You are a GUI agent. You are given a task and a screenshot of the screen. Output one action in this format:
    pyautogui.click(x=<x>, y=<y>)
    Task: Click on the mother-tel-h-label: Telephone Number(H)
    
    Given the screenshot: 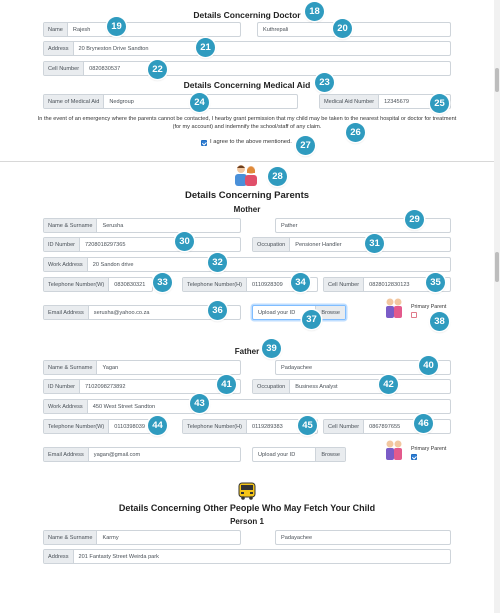 What is the action you would take?
    pyautogui.click(x=215, y=284)
    